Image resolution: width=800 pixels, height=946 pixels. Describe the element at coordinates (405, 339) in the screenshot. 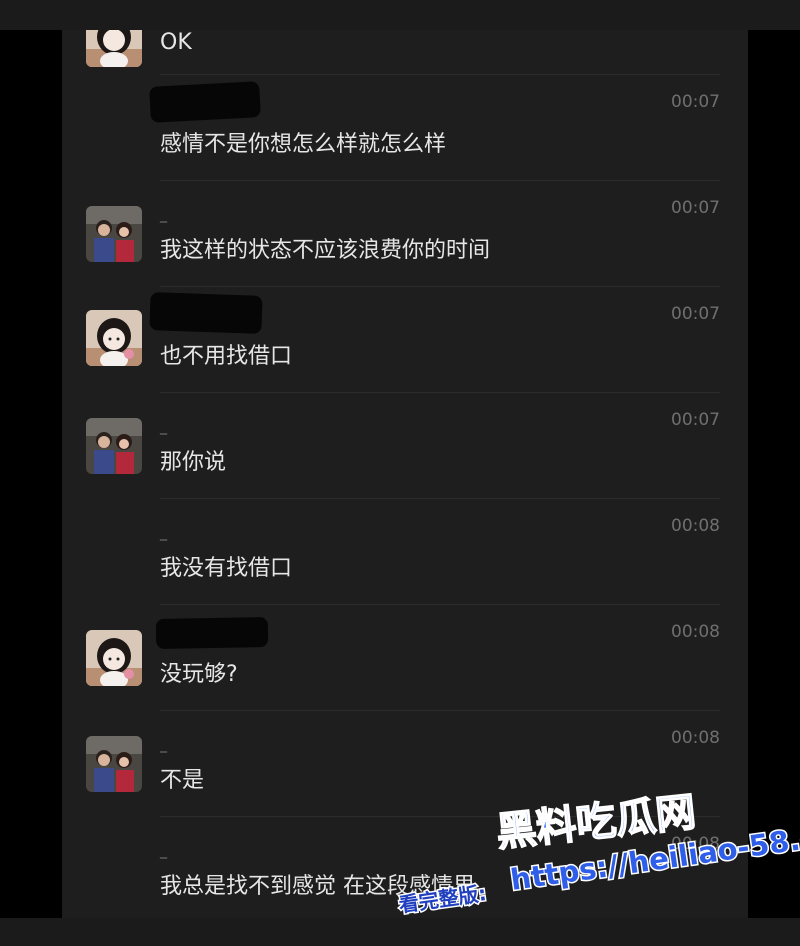

I see `message-row: 00:07 也不用找借口` at that location.